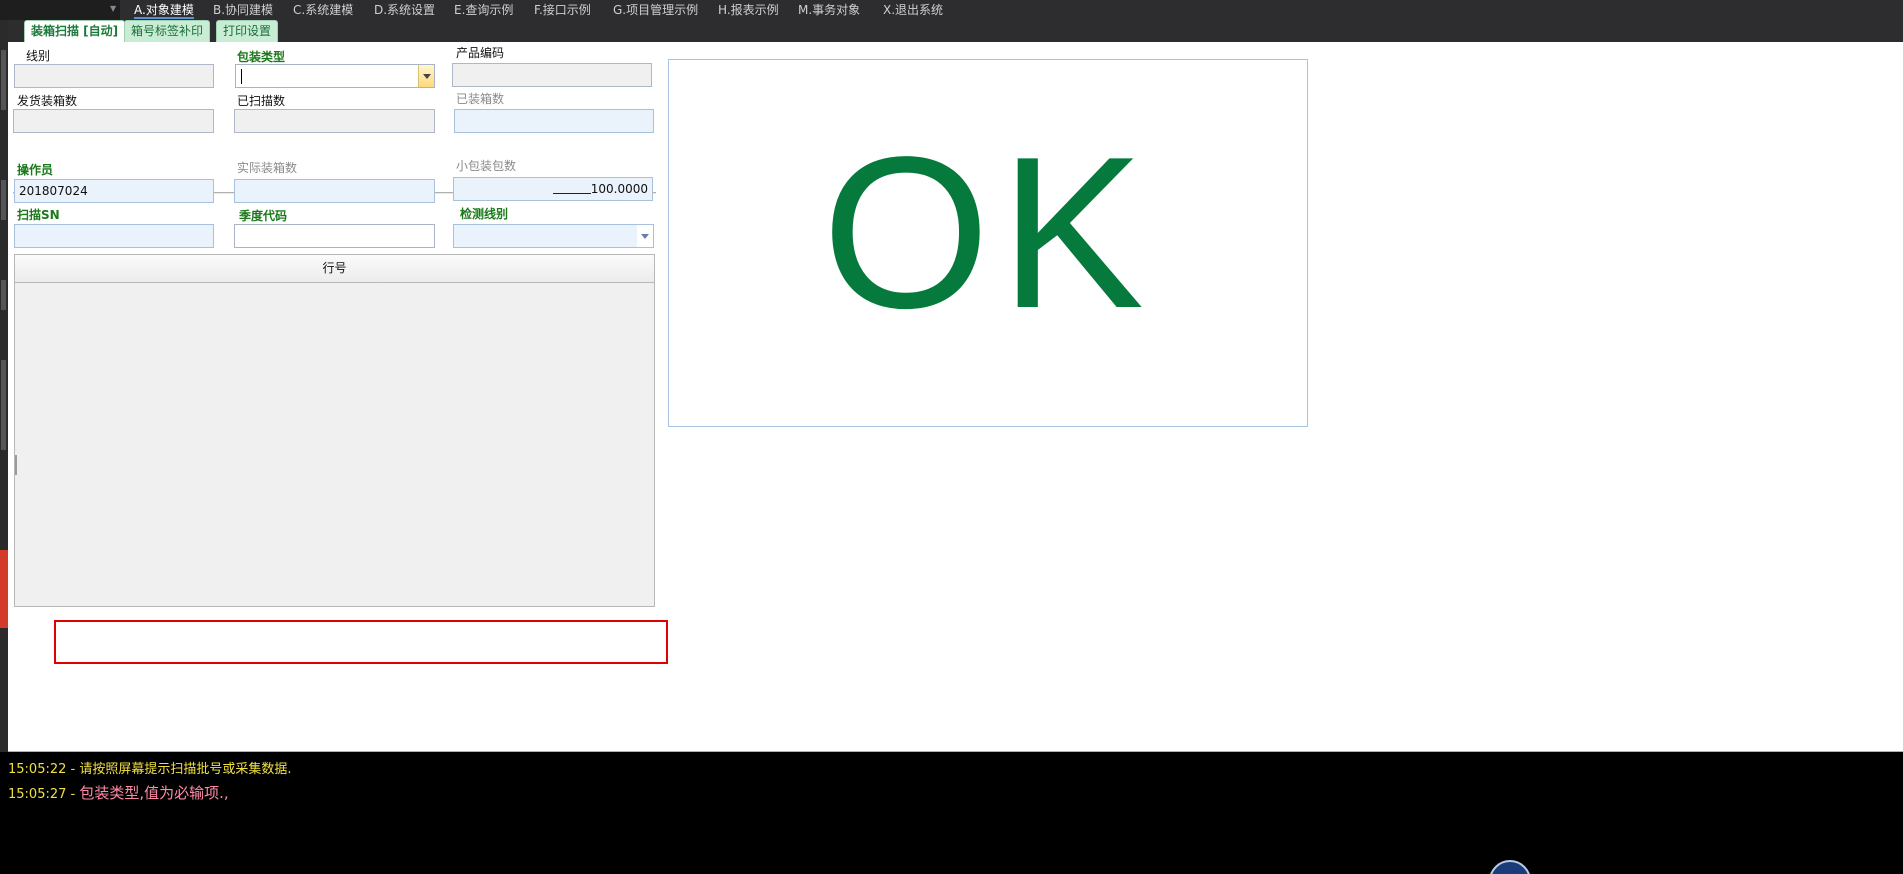  What do you see at coordinates (154, 793) in the screenshot?
I see `log-message: 包装类型,值为必输项.,` at bounding box center [154, 793].